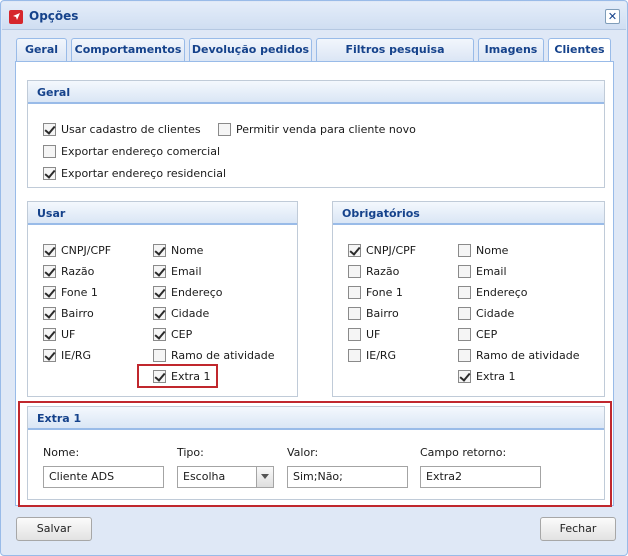 This screenshot has width=628, height=556. I want to click on close-button: Fechar, so click(578, 529).